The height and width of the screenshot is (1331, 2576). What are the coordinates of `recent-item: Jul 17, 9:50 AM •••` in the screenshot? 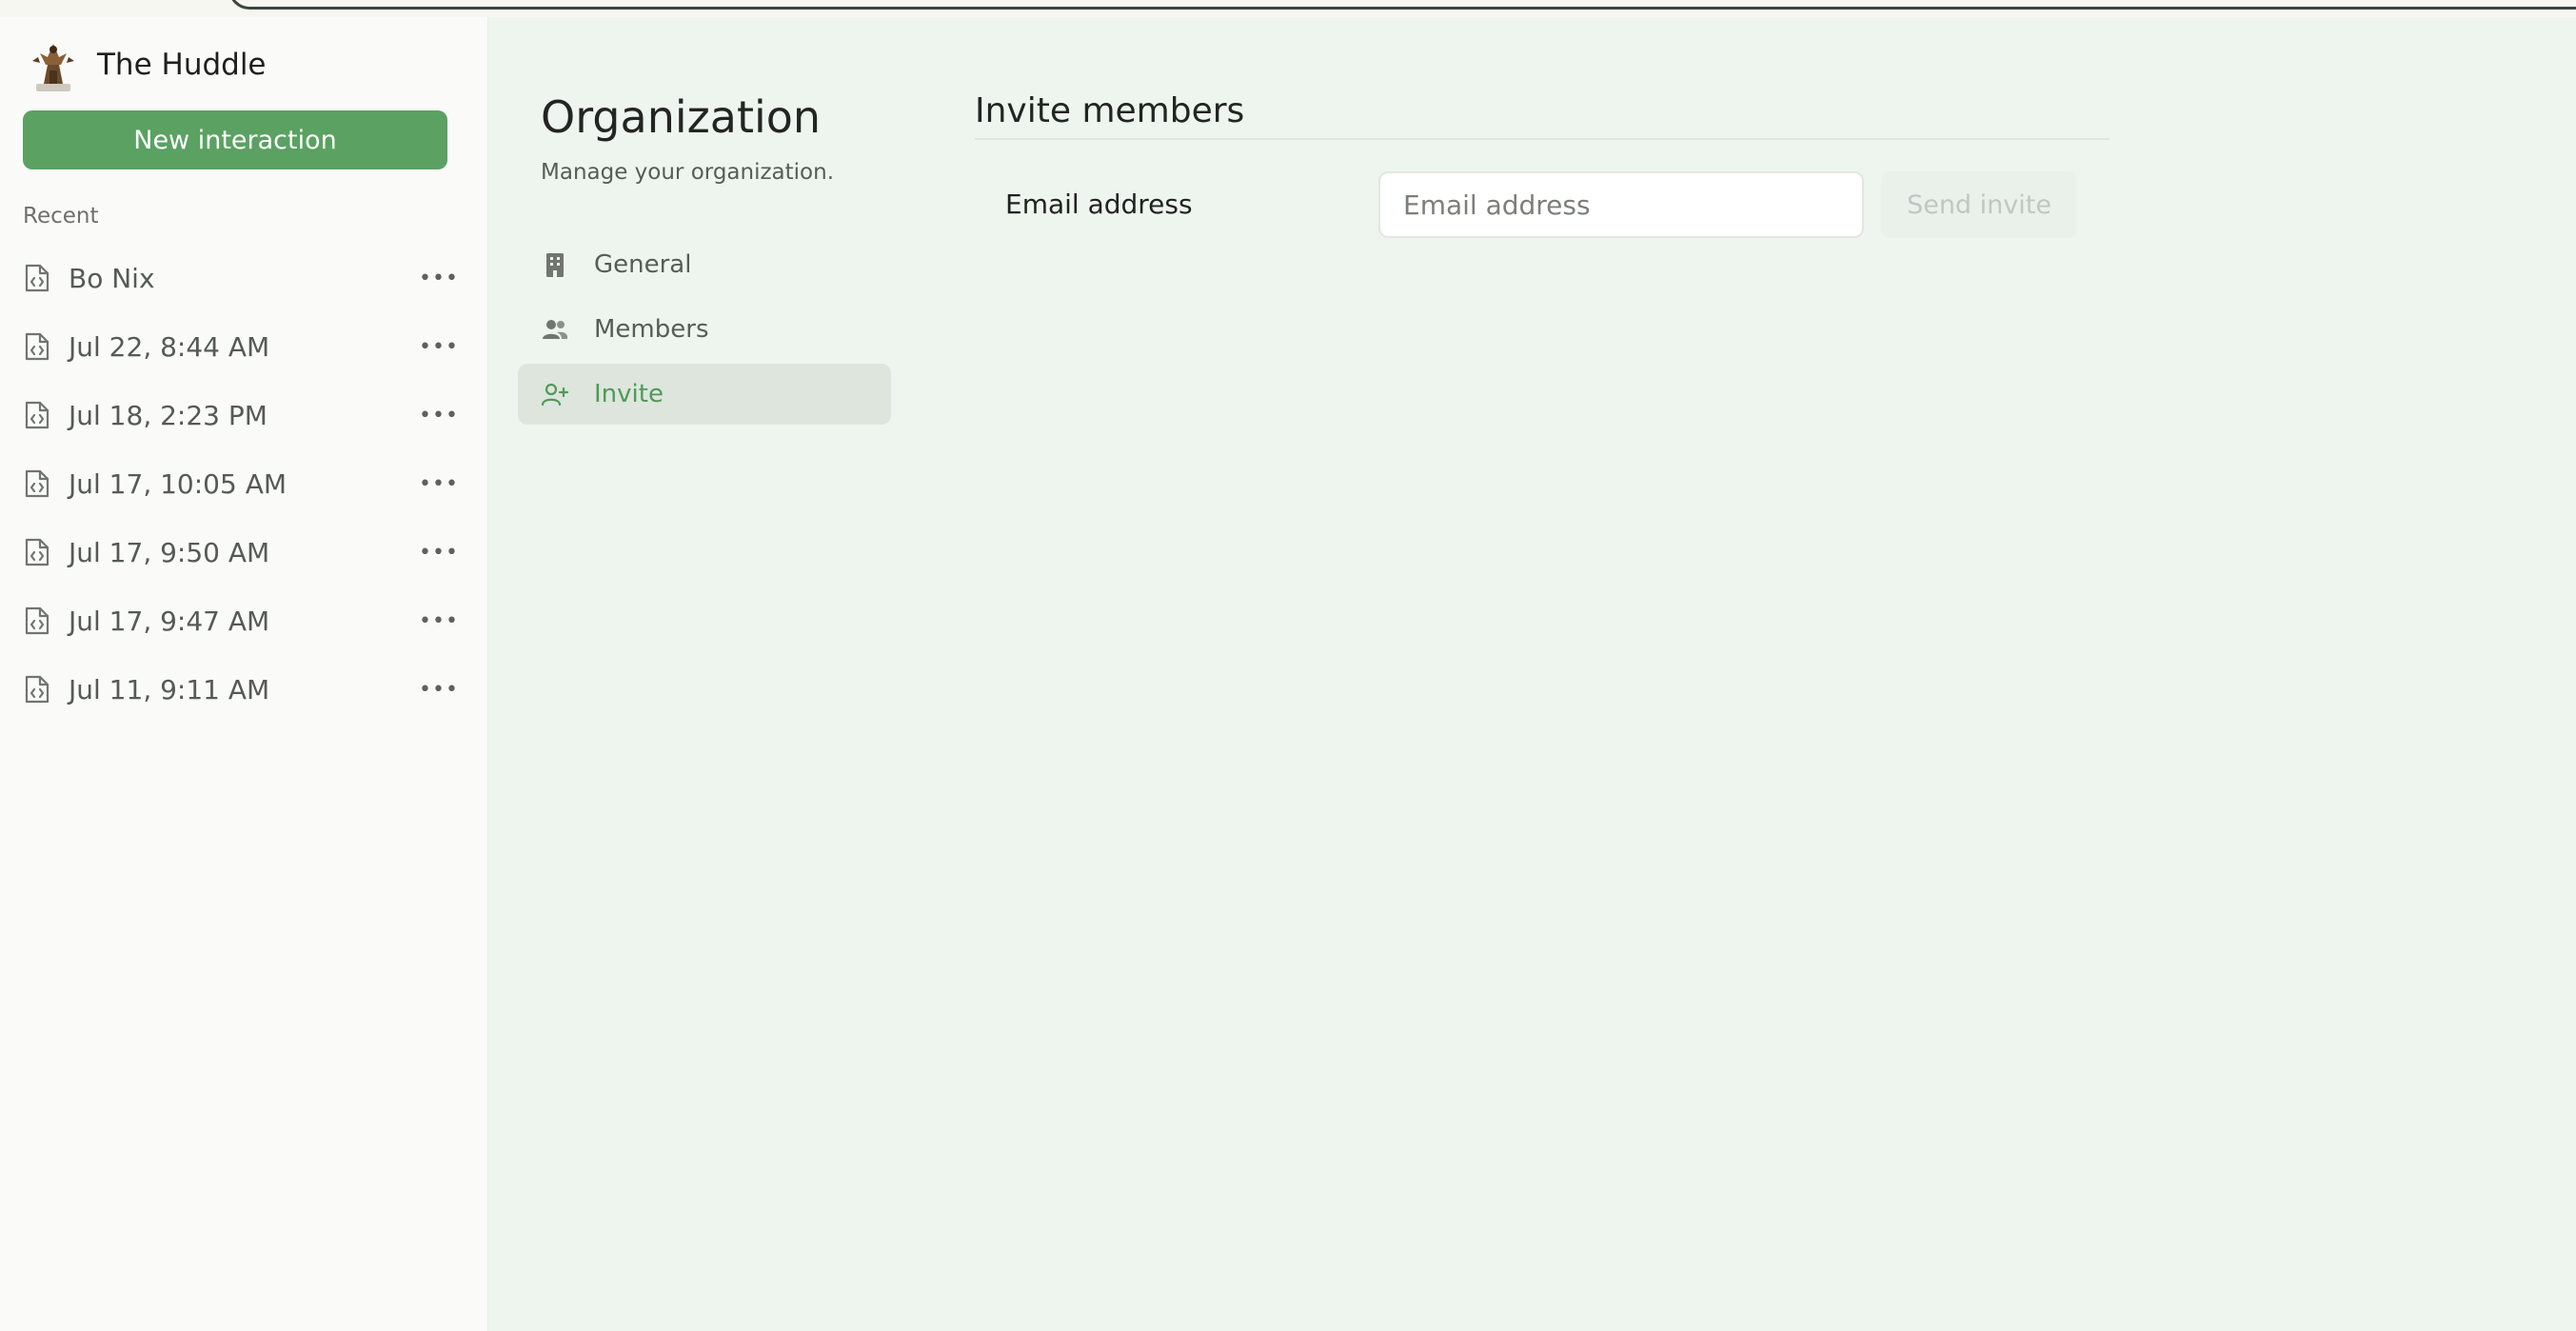 It's located at (243, 552).